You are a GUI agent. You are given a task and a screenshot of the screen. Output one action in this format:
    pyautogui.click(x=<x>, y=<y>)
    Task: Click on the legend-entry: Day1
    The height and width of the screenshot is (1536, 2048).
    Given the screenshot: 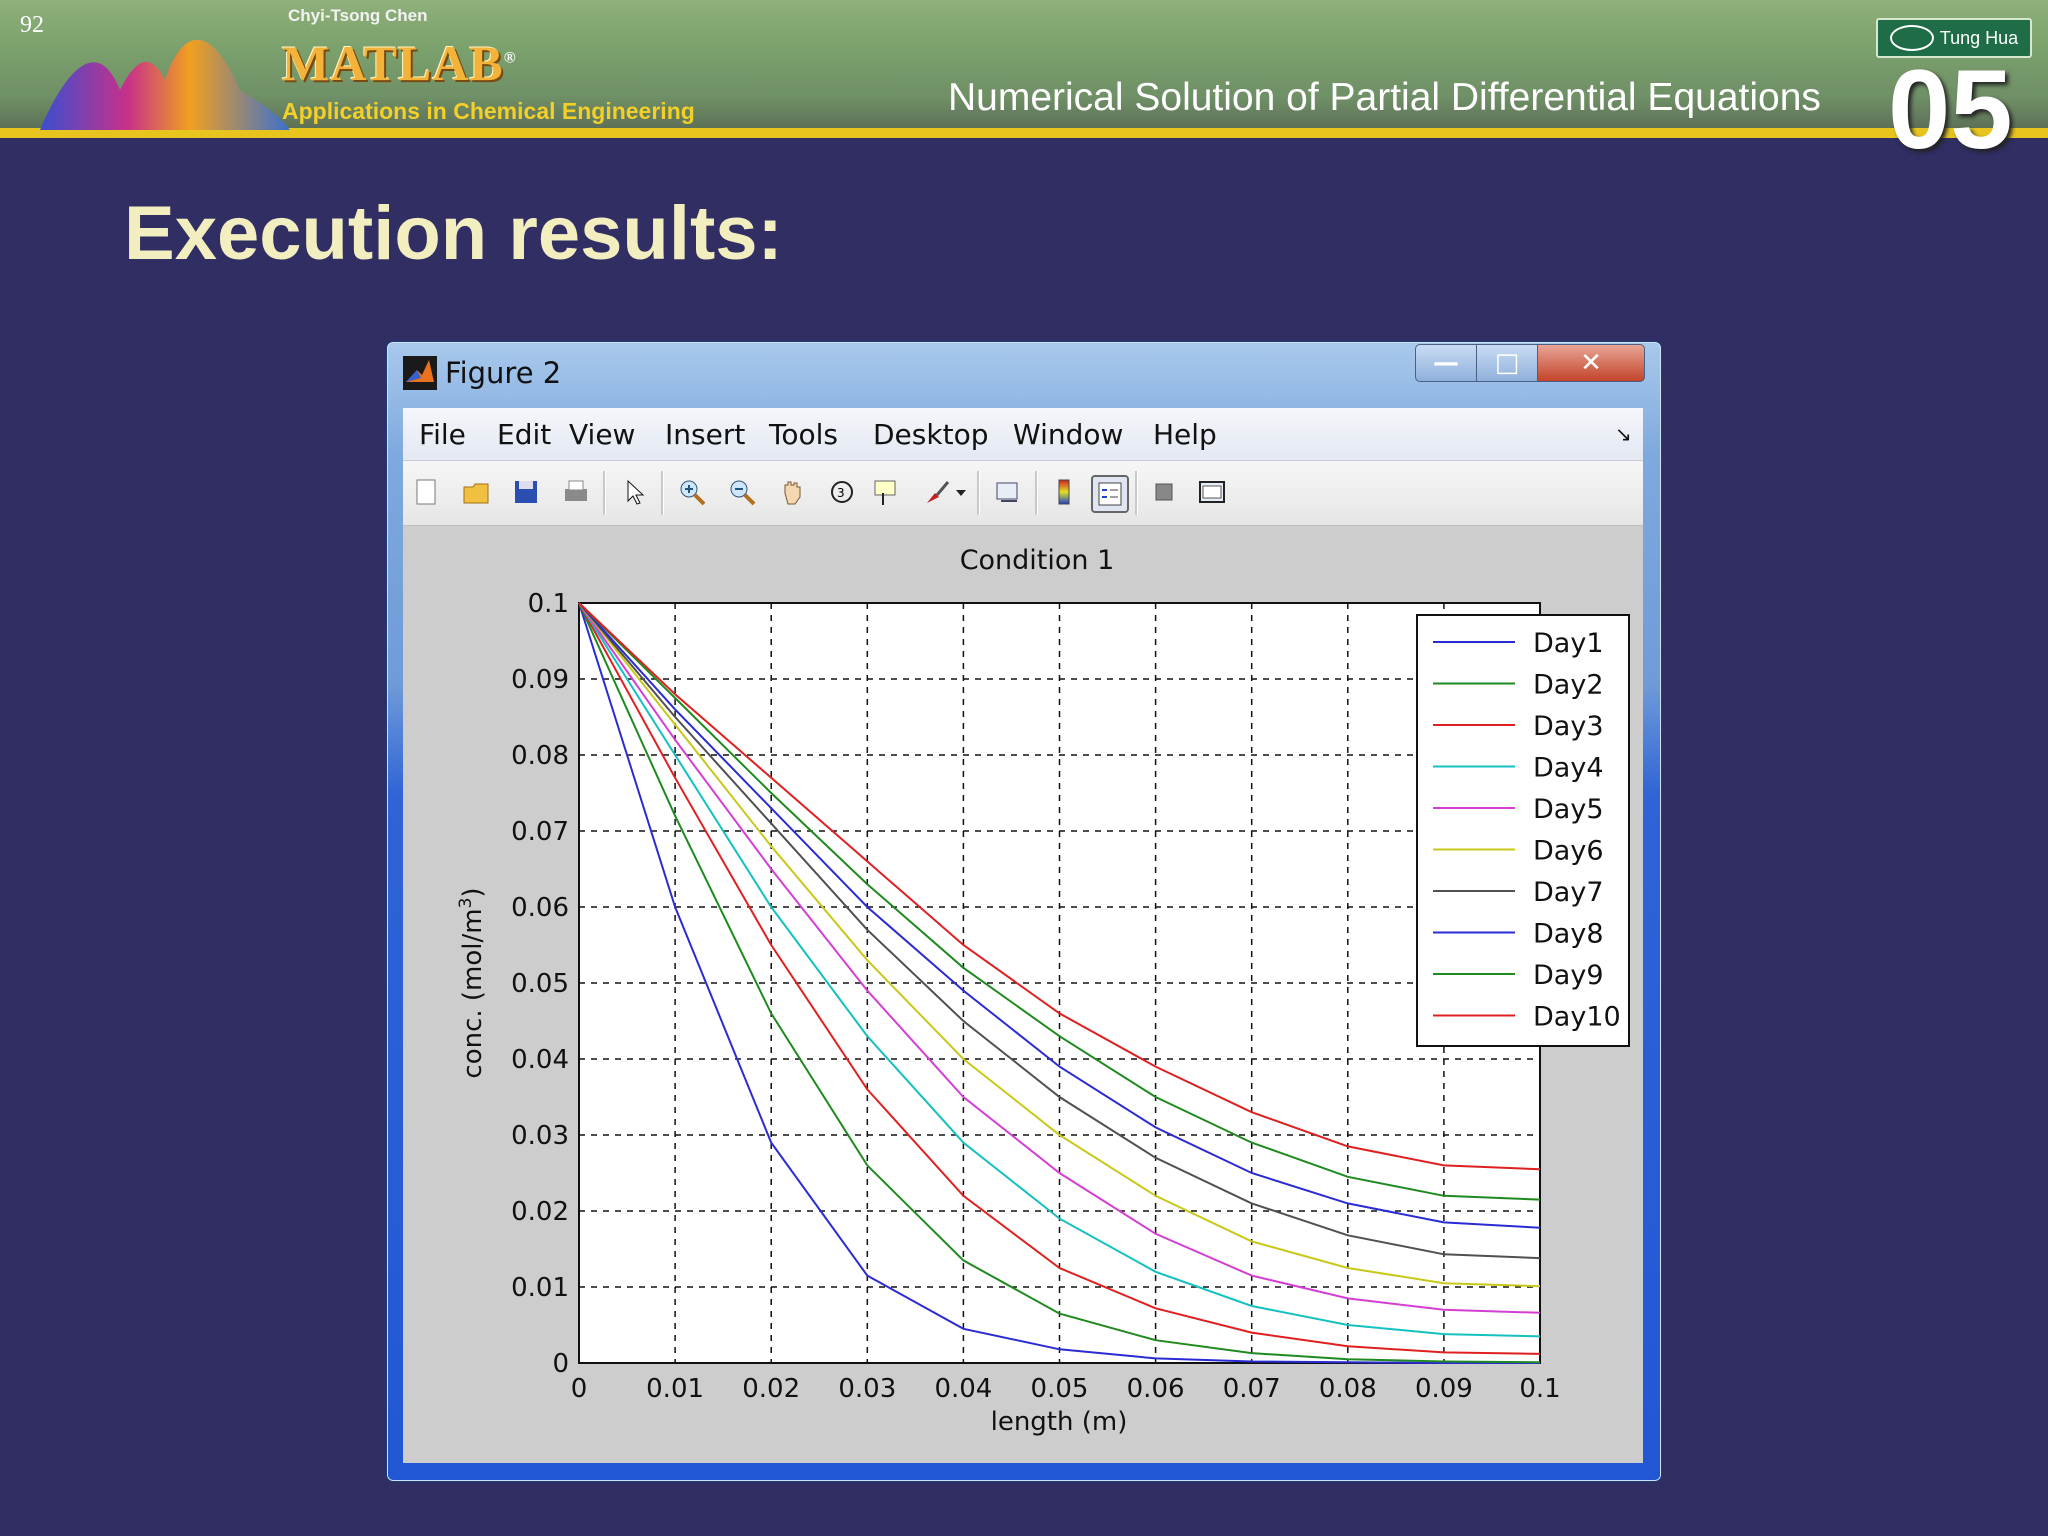 What is the action you would take?
    pyautogui.click(x=1568, y=643)
    